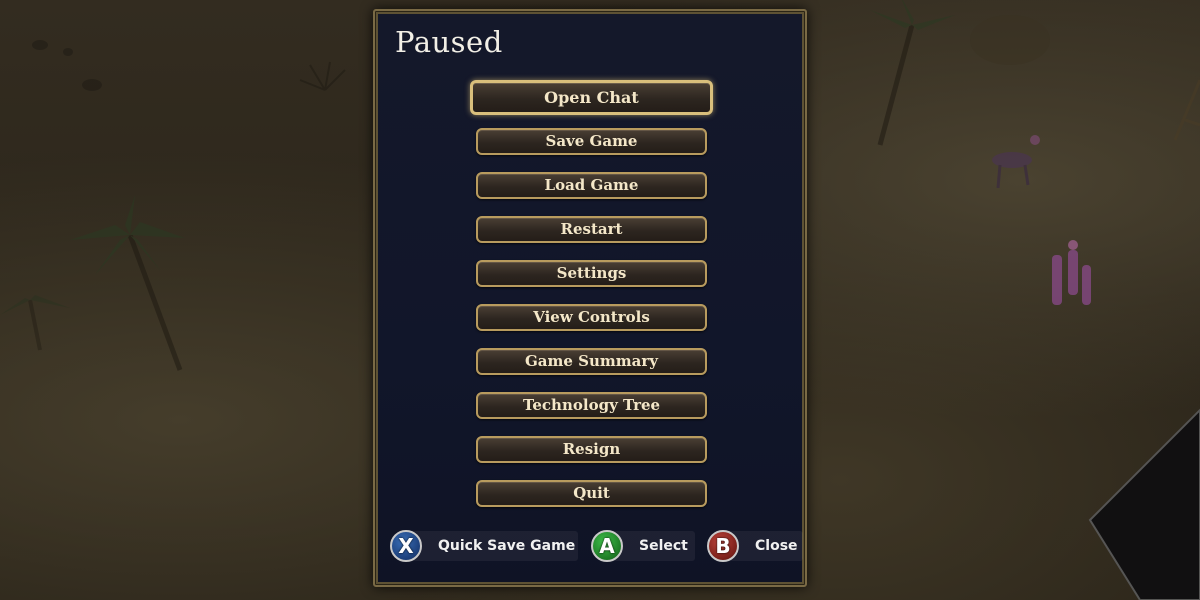 This screenshot has width=1200, height=600. I want to click on quick-save-hint: X Quick Save Game, so click(484, 546).